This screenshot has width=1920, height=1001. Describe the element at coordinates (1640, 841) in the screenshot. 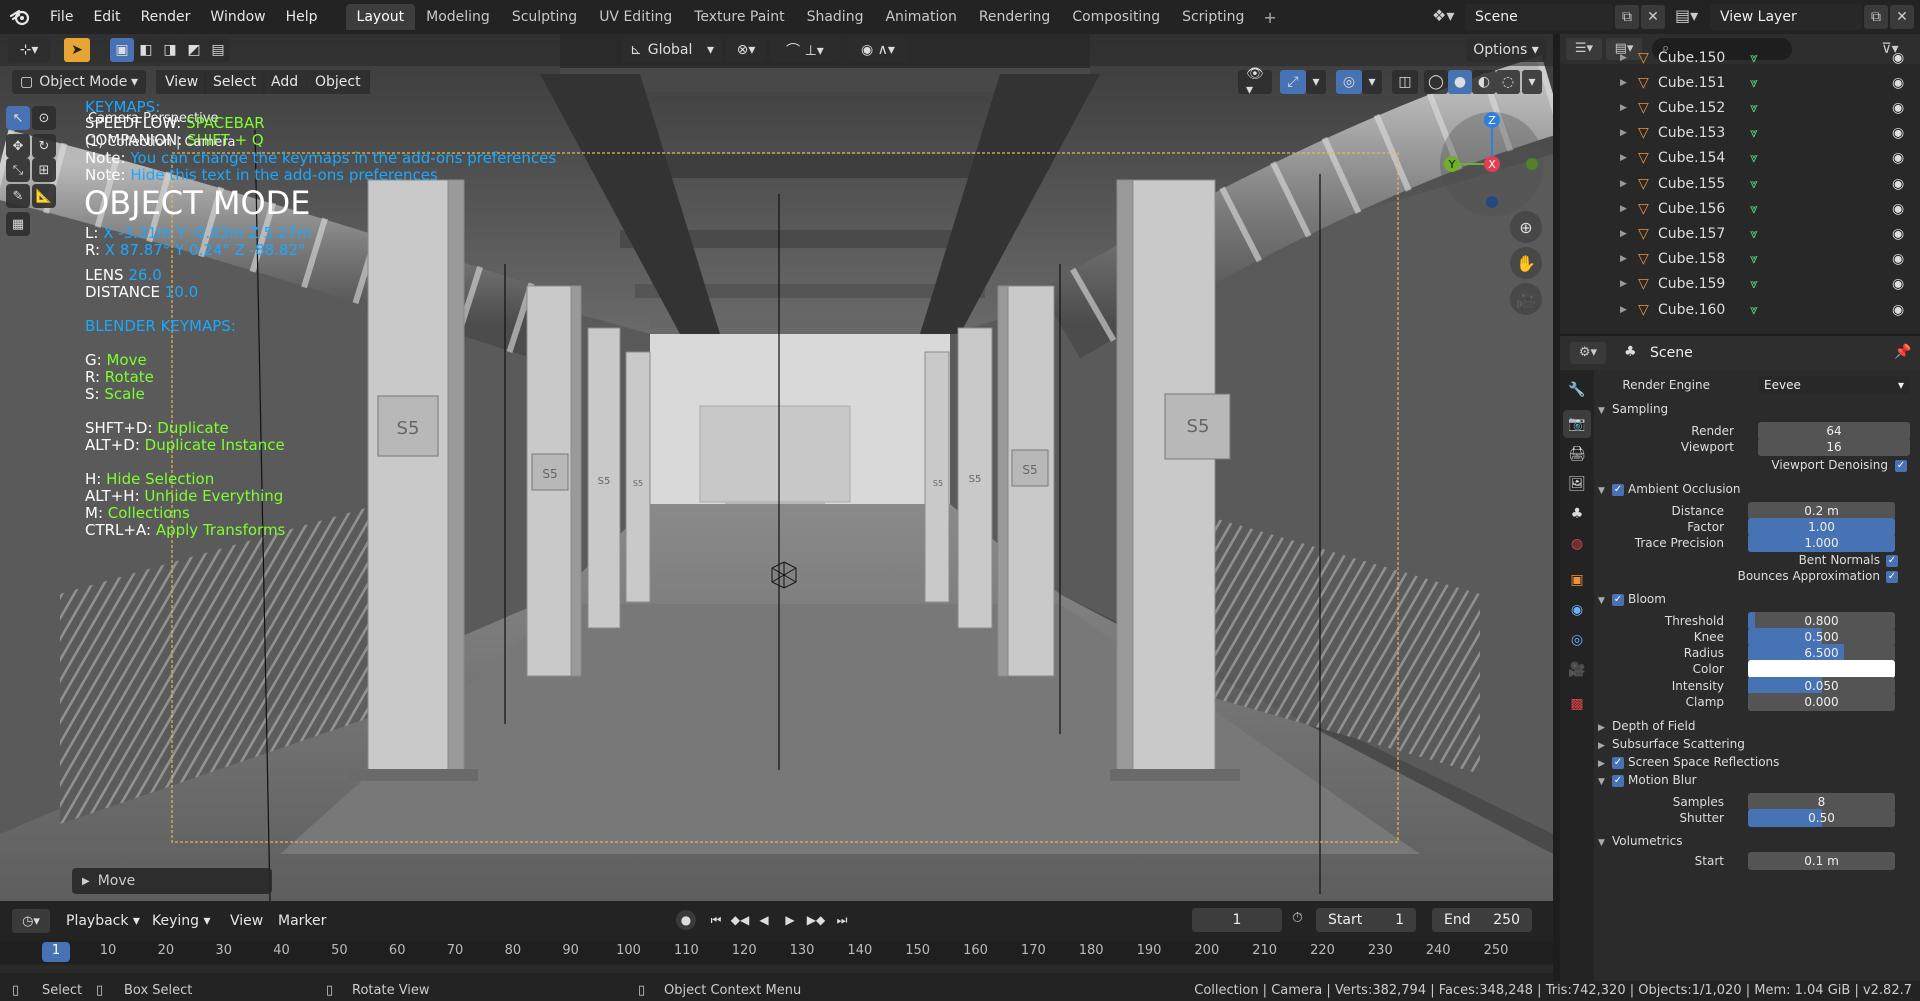

I see `volumetrics-panel-header: ▼ Volumetrics` at that location.